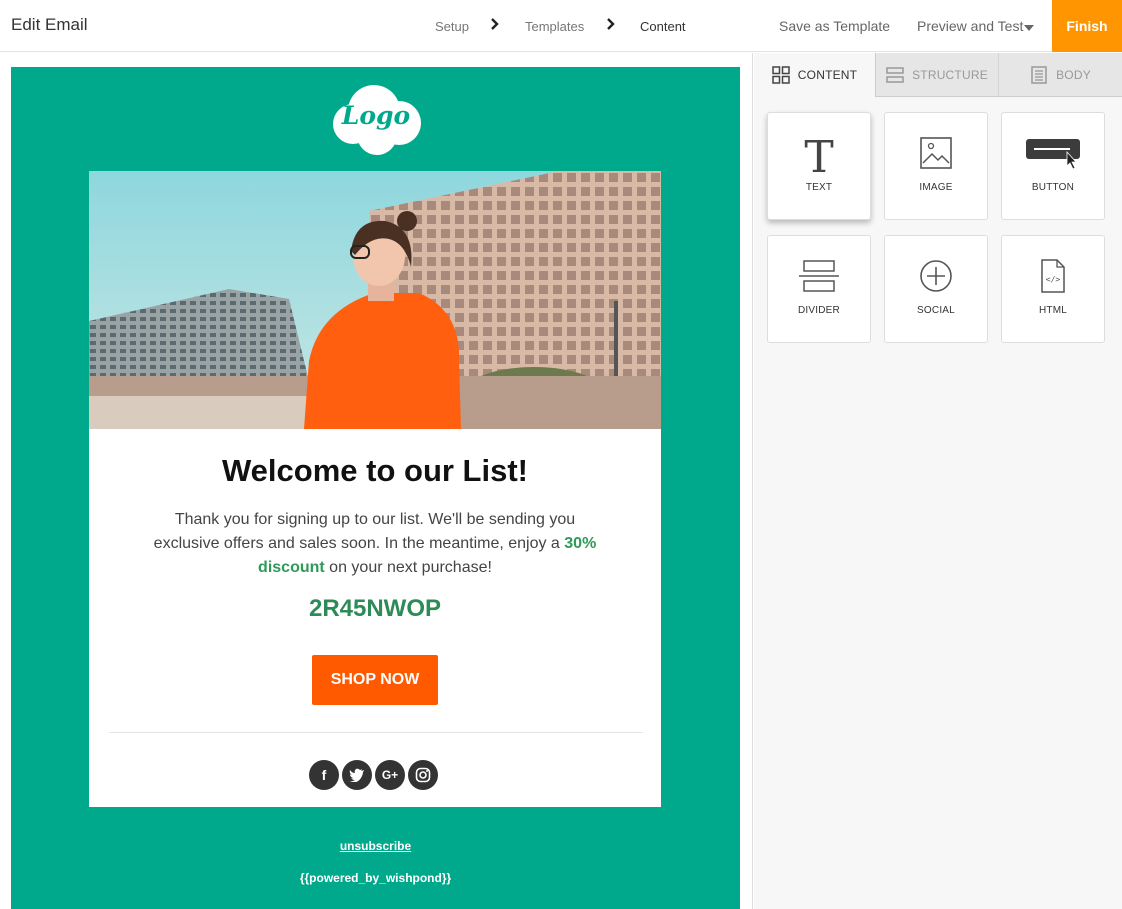  Describe the element at coordinates (970, 26) in the screenshot. I see `preview-and-test-button: Preview and Test` at that location.